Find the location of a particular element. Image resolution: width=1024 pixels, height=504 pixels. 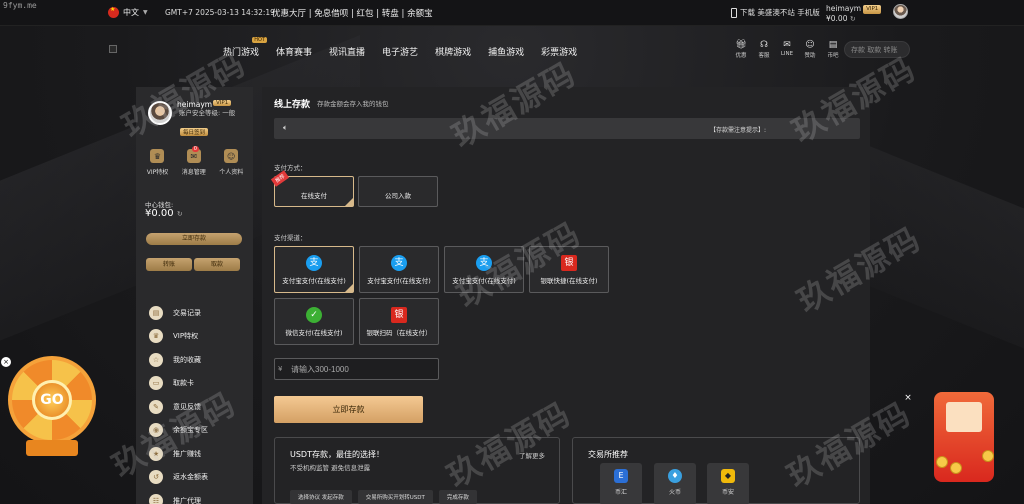

exchange-title: 交易所推荐 is located at coordinates (608, 454).